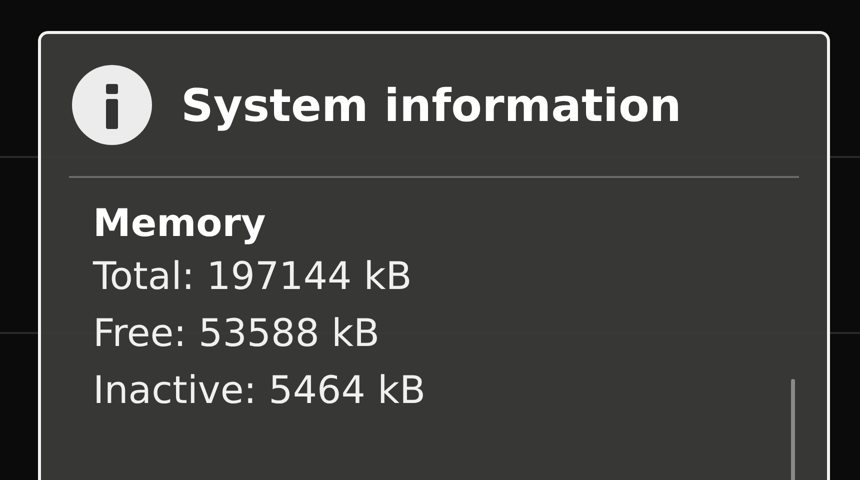 This screenshot has height=480, width=860. I want to click on section-heading: Memory, so click(180, 223).